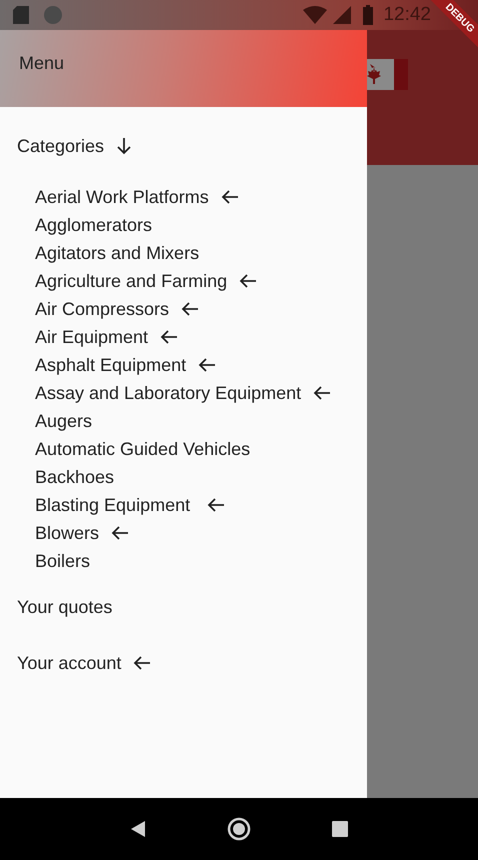 The width and height of the screenshot is (478, 860). What do you see at coordinates (124, 146) in the screenshot?
I see `down-arrow-icon` at bounding box center [124, 146].